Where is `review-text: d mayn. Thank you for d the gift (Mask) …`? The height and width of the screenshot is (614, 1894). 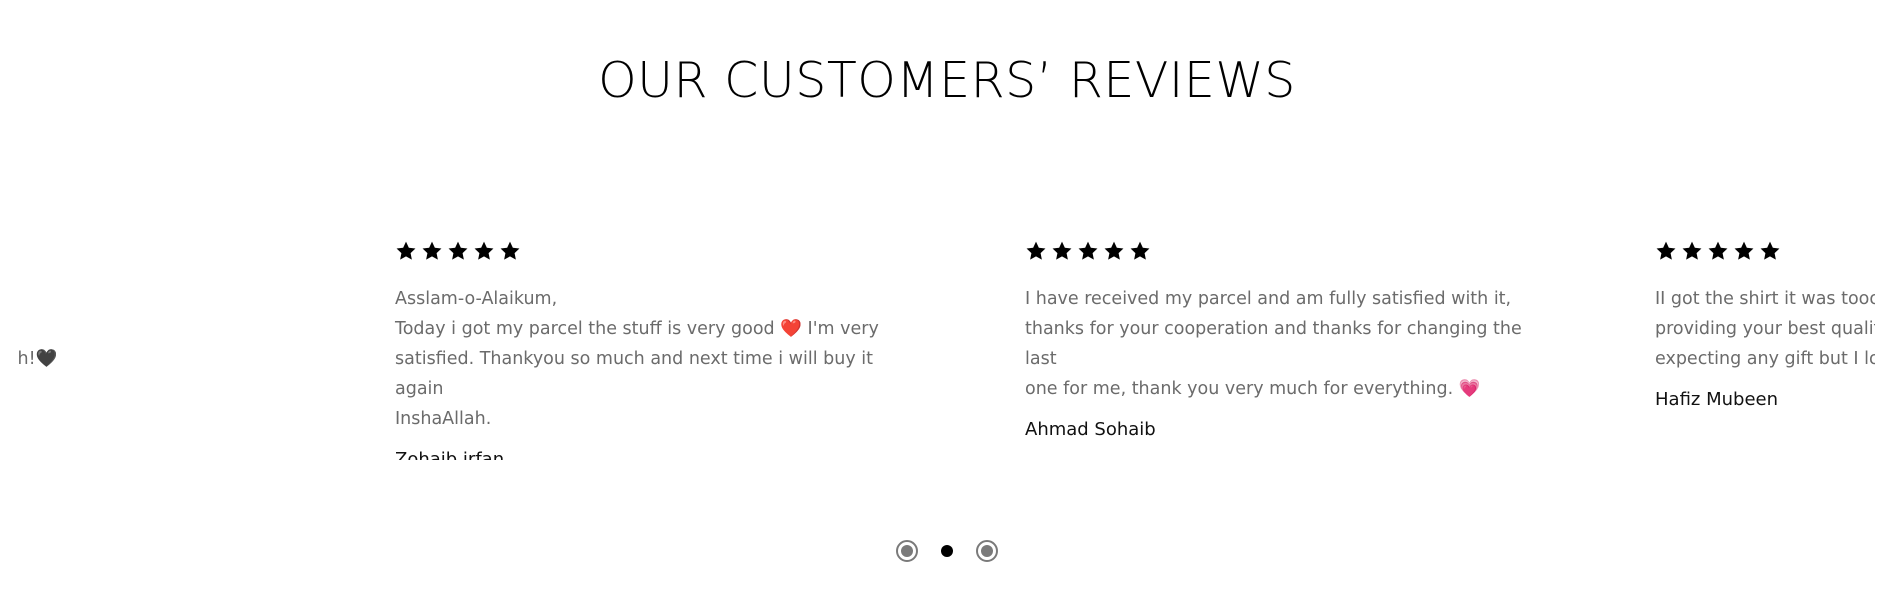
review-text: d mayn. Thank you for d the gift (Mask) … is located at coordinates (38, 359).